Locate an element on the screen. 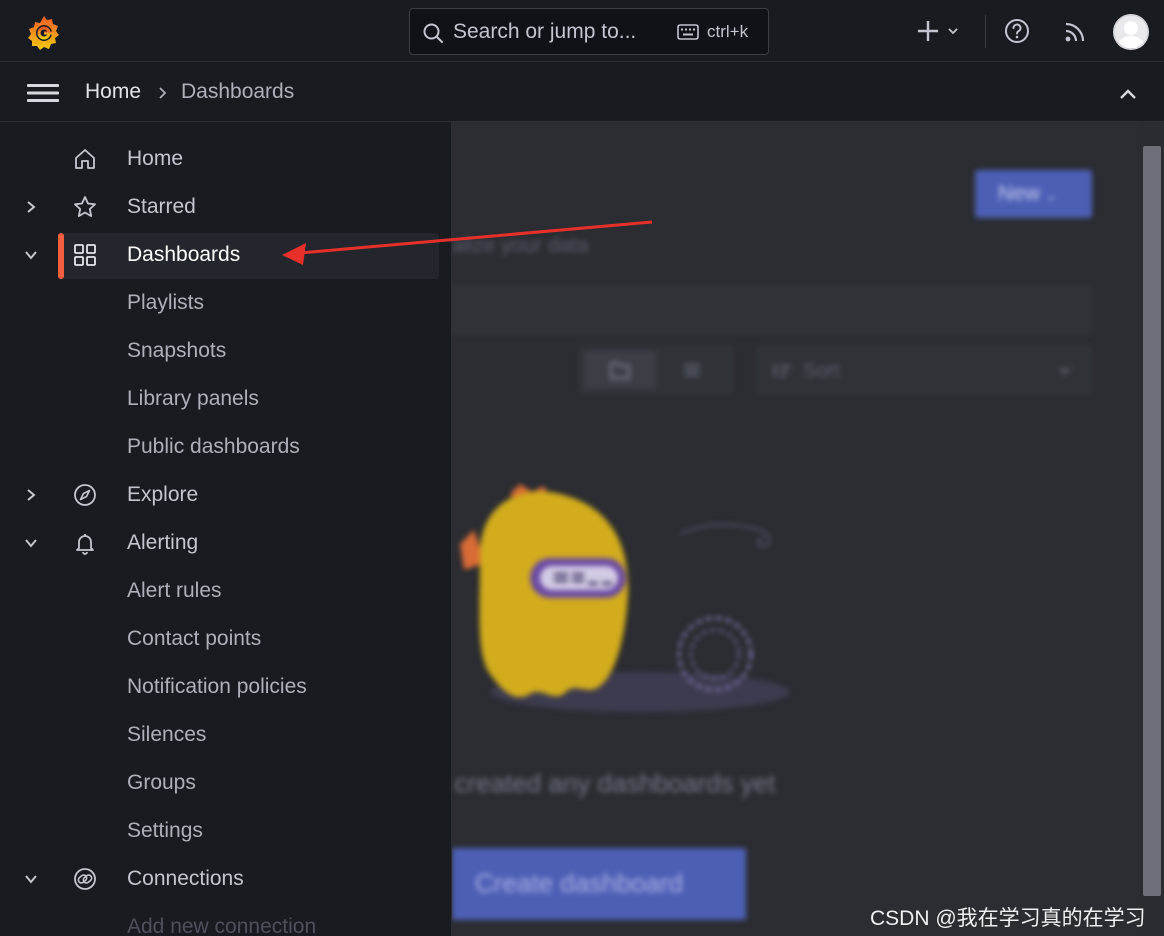  chevron-down-icon: ⌄ is located at coordinates (1051, 195).